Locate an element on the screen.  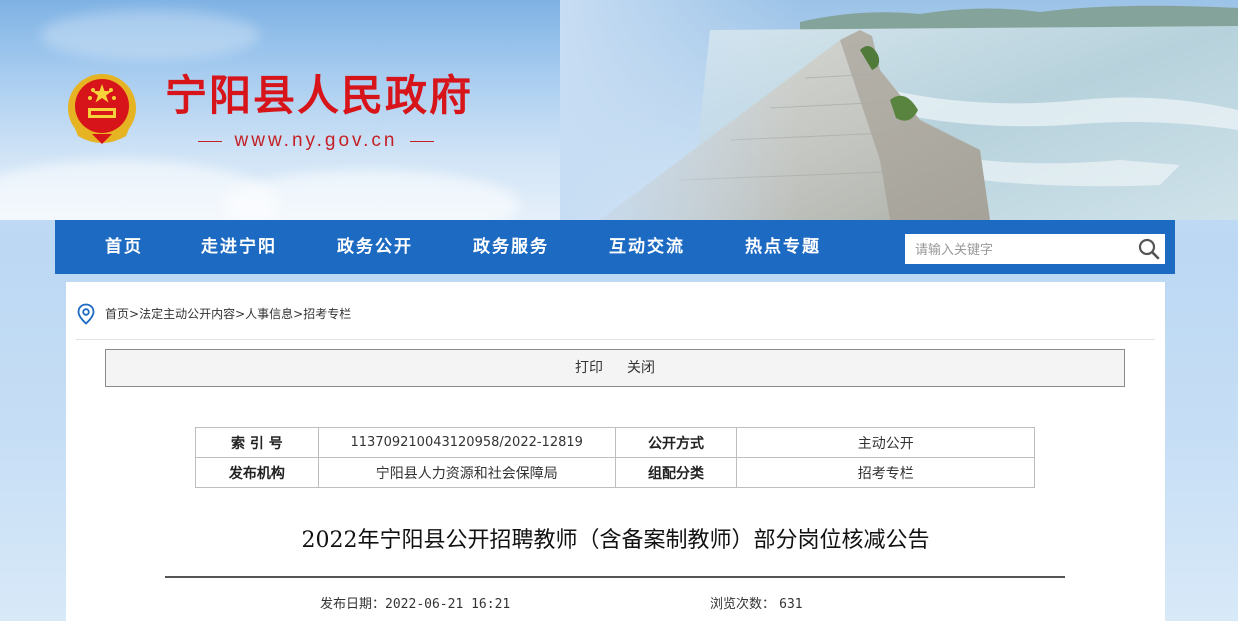
site-url: www.ny.gov.cn is located at coordinates (316, 141).